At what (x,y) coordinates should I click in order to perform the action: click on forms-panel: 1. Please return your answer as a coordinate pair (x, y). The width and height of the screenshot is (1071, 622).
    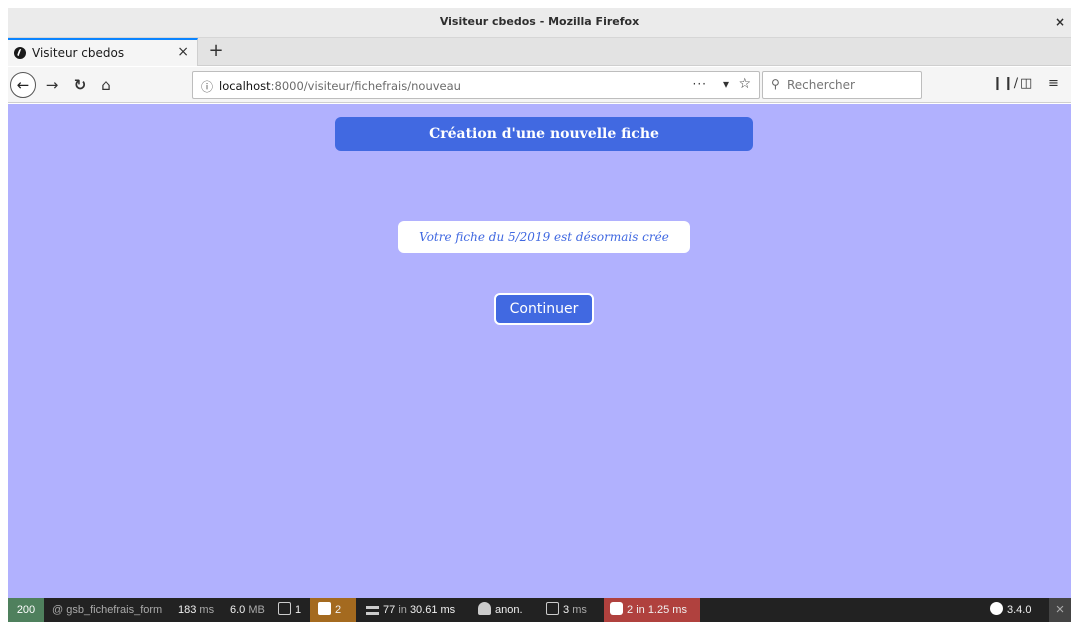
    Looking at the image, I should click on (289, 610).